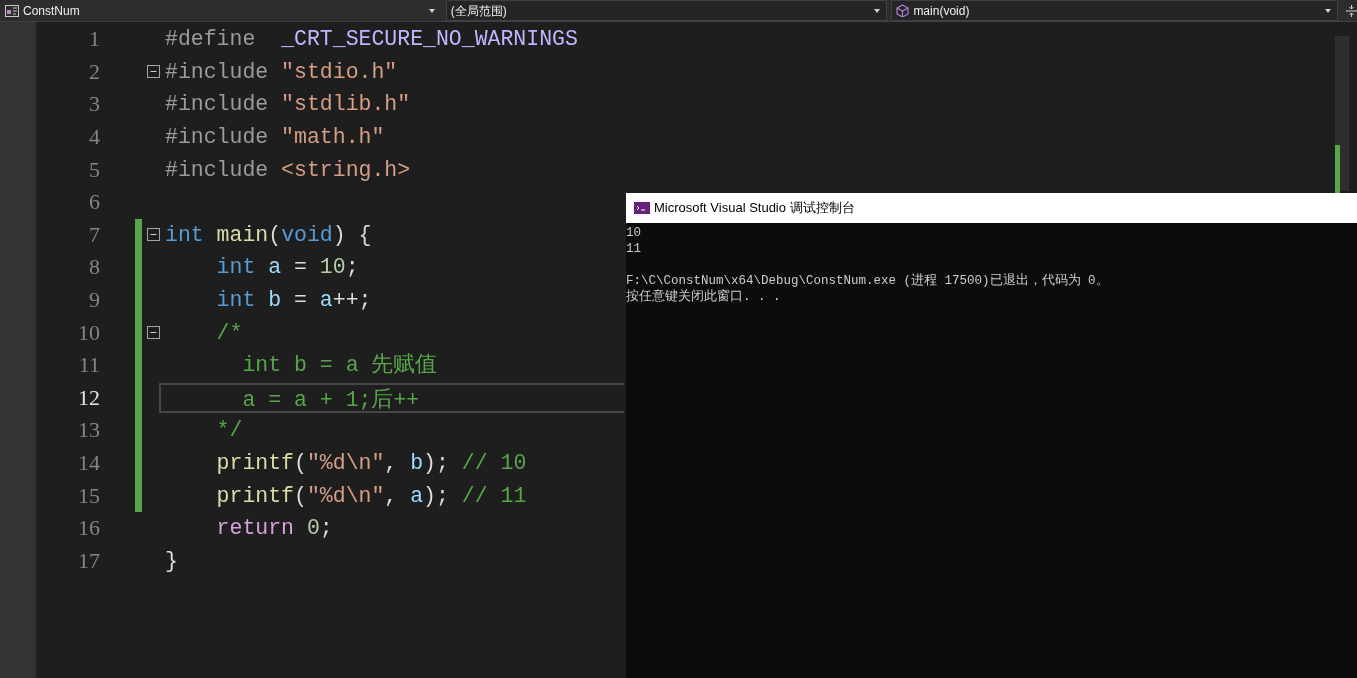 The image size is (1357, 678). I want to click on code-line: a = a + 1;后++, so click(391, 397).